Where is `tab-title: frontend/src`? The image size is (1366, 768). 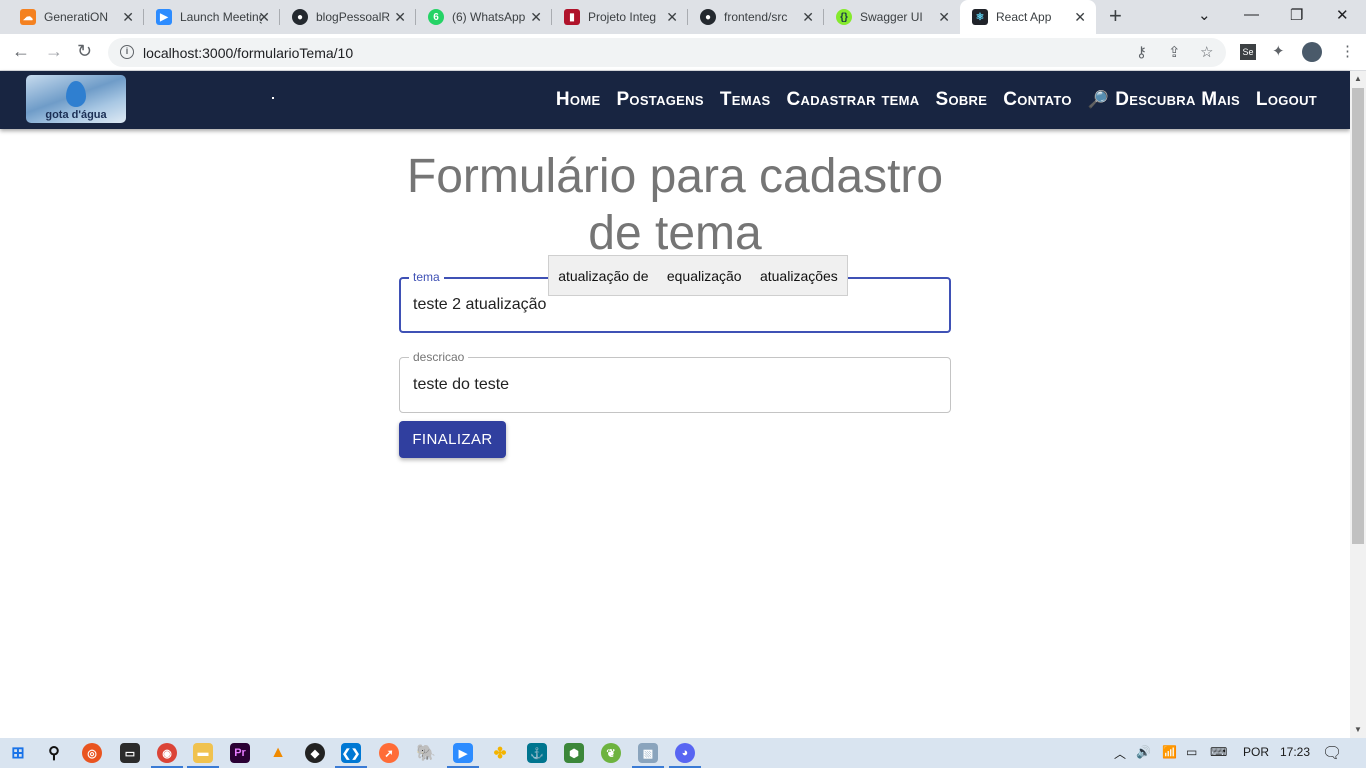
tab-title: frontend/src is located at coordinates (756, 17).